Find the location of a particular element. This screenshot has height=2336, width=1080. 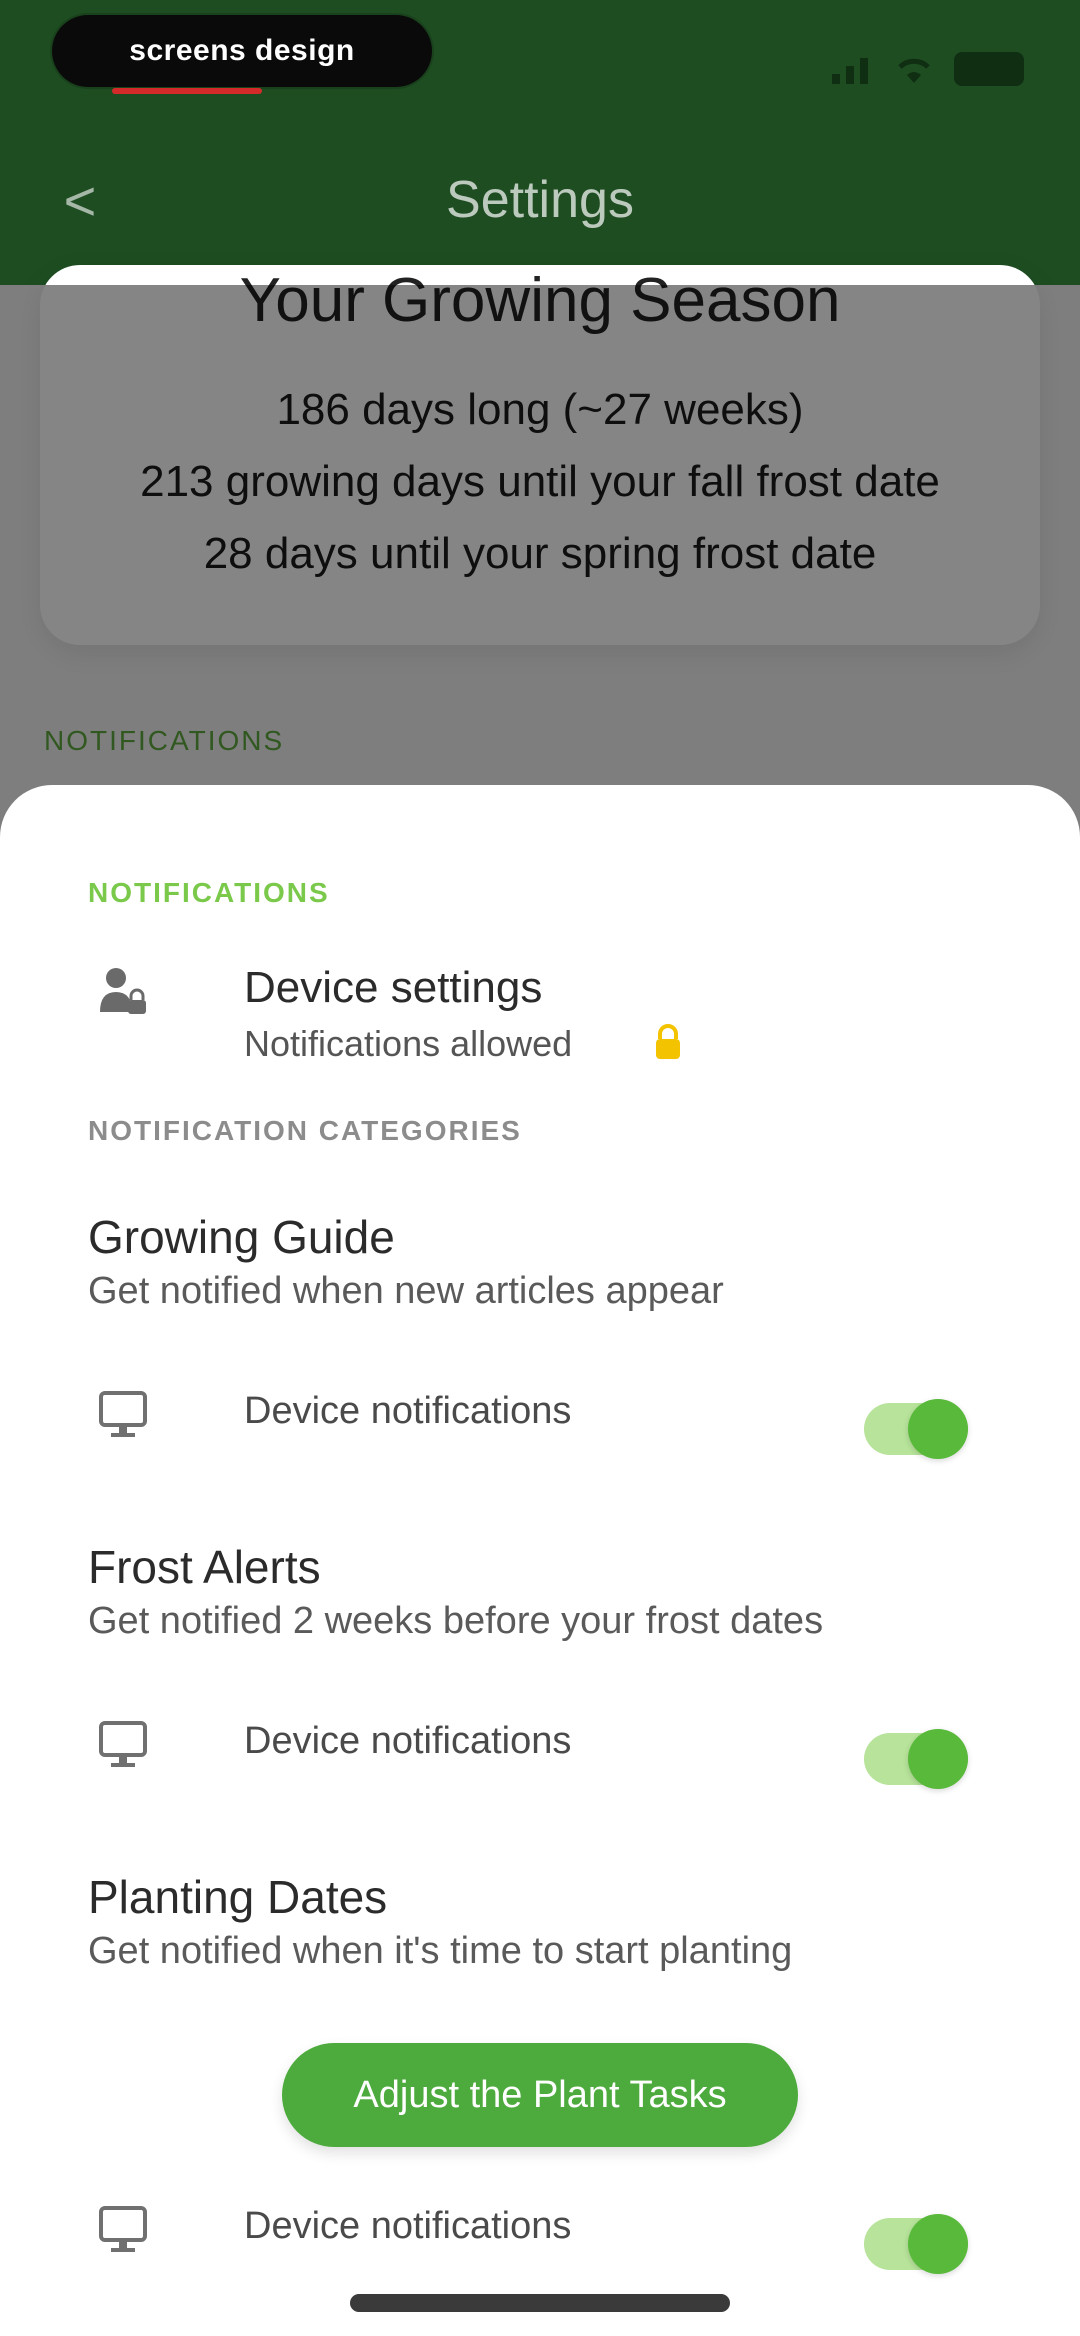

home-indicator is located at coordinates (540, 2303).